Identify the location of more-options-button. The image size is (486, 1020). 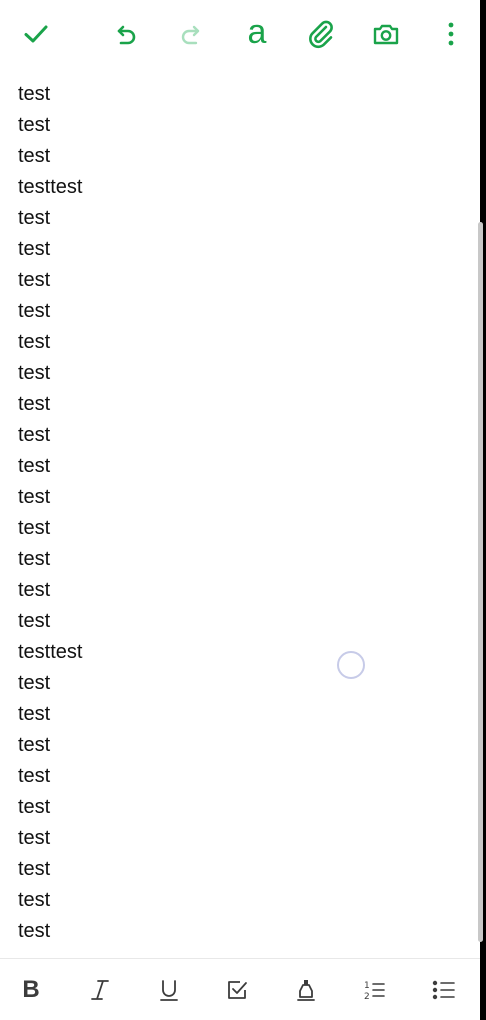
(451, 34).